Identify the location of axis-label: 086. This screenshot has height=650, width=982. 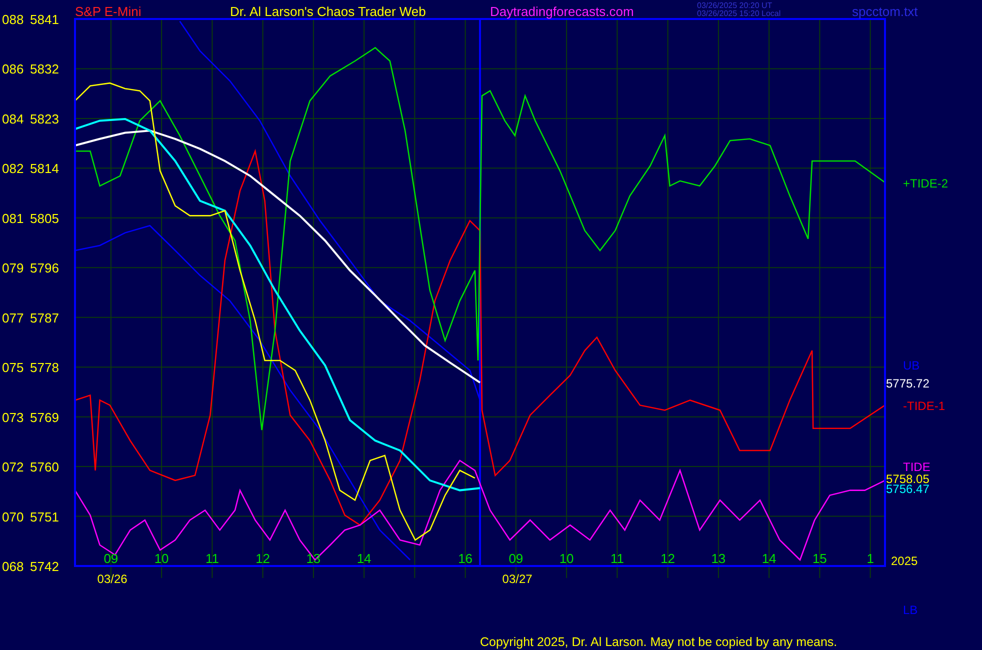
(13, 69).